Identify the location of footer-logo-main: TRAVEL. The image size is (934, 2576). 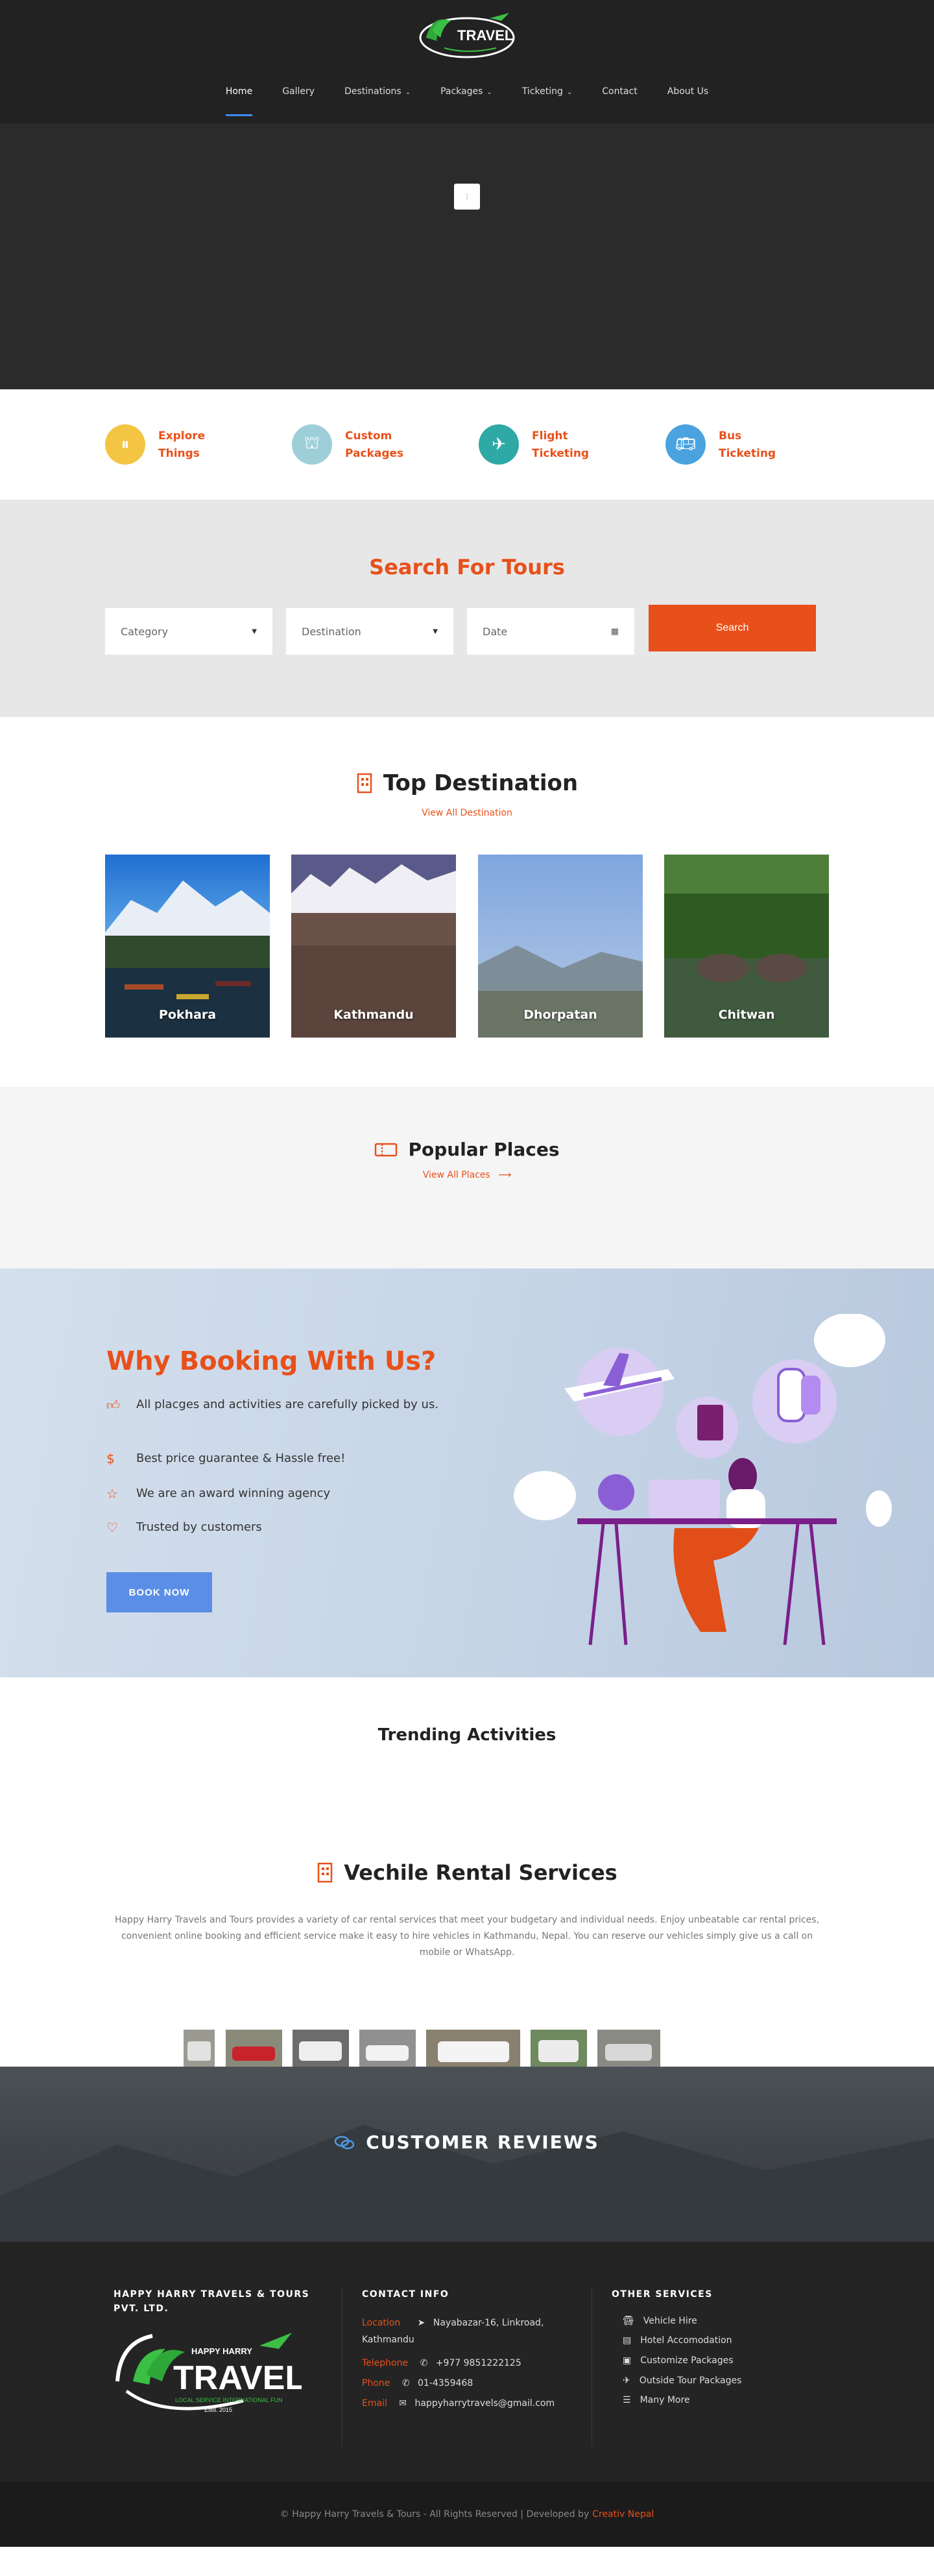
(238, 2378).